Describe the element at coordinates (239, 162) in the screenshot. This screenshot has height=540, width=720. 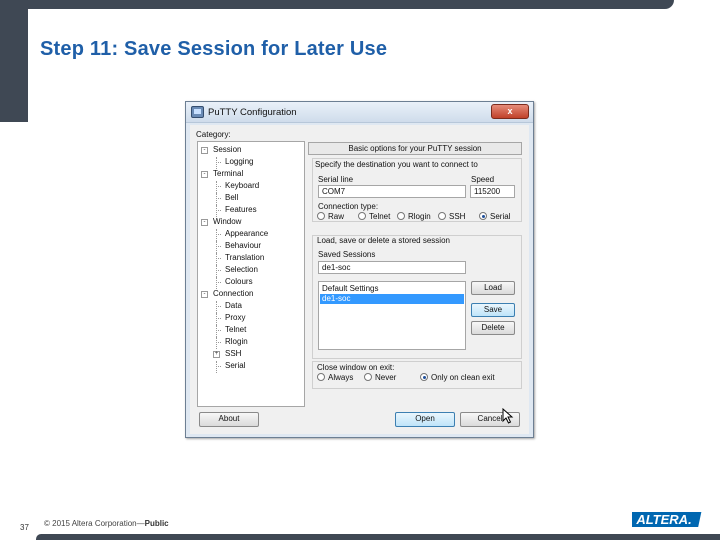
I see `tree-item: Logging` at that location.